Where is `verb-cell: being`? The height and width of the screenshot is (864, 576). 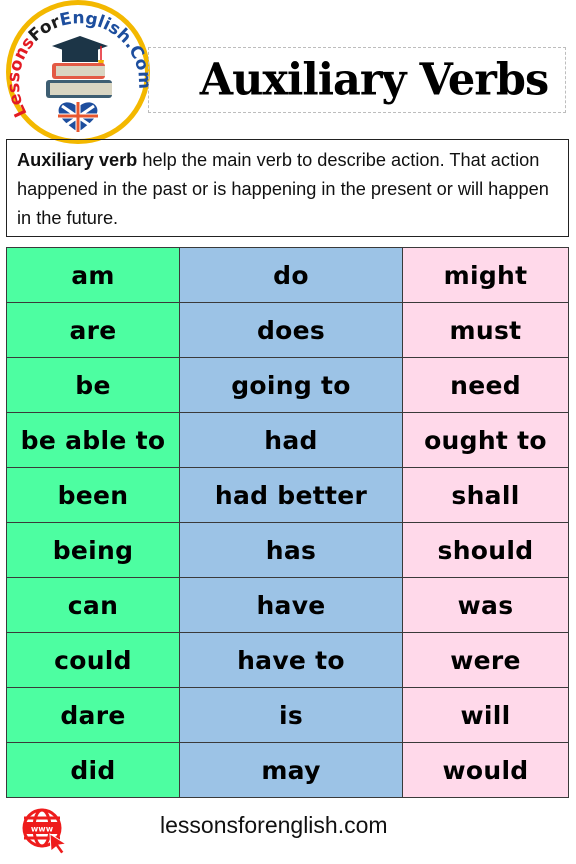
verb-cell: being is located at coordinates (93, 550).